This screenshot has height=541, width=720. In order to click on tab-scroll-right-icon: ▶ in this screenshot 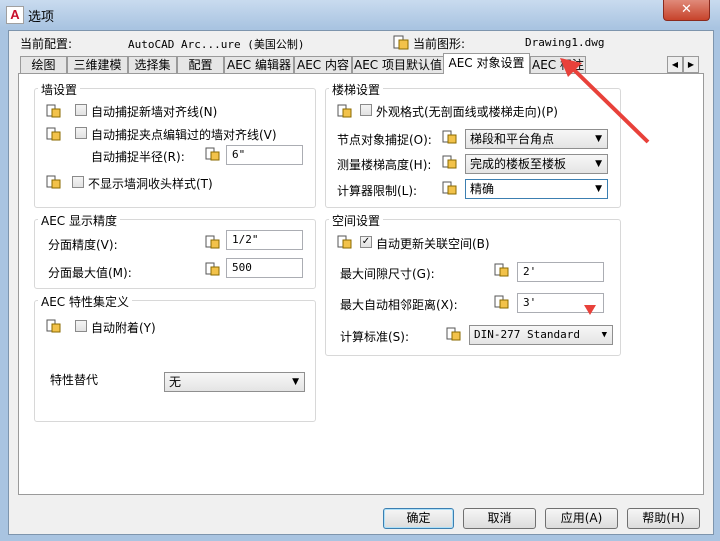, I will do `click(691, 64)`.